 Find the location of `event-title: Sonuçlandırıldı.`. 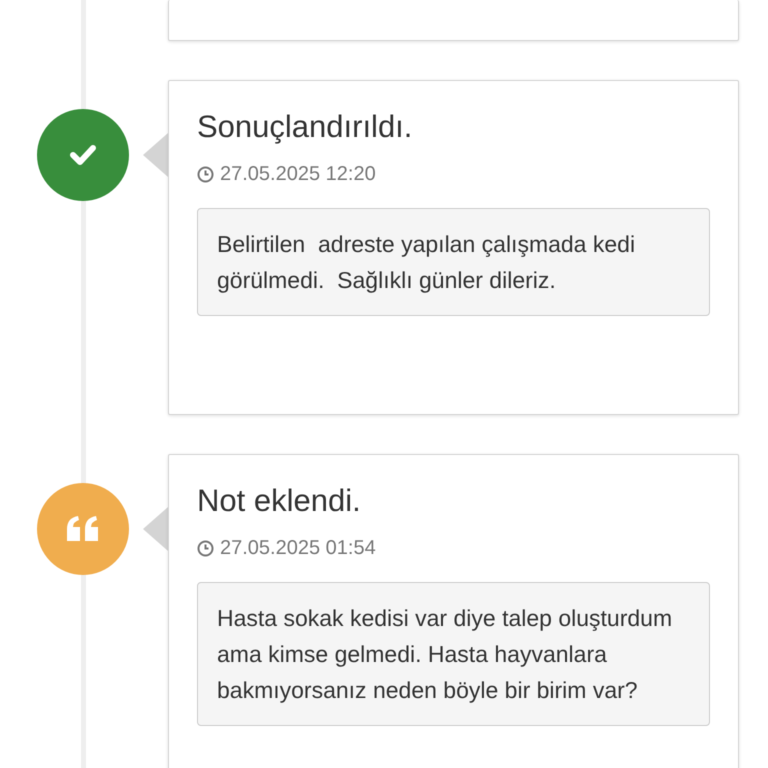

event-title: Sonuçlandırıldı. is located at coordinates (305, 127).